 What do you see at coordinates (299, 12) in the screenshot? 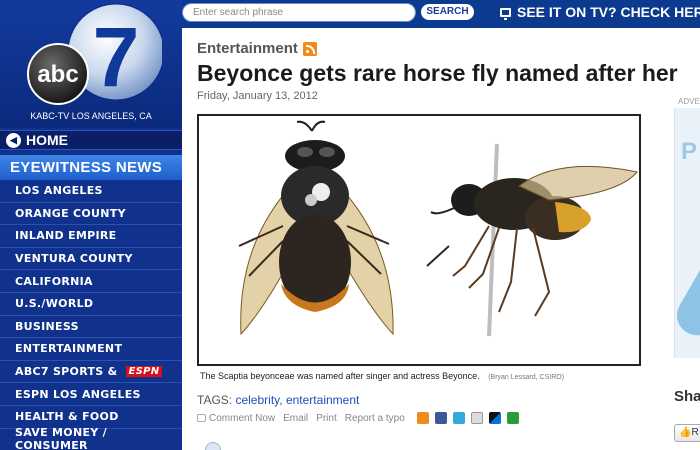
I see `search-input: Enter search phrase` at bounding box center [299, 12].